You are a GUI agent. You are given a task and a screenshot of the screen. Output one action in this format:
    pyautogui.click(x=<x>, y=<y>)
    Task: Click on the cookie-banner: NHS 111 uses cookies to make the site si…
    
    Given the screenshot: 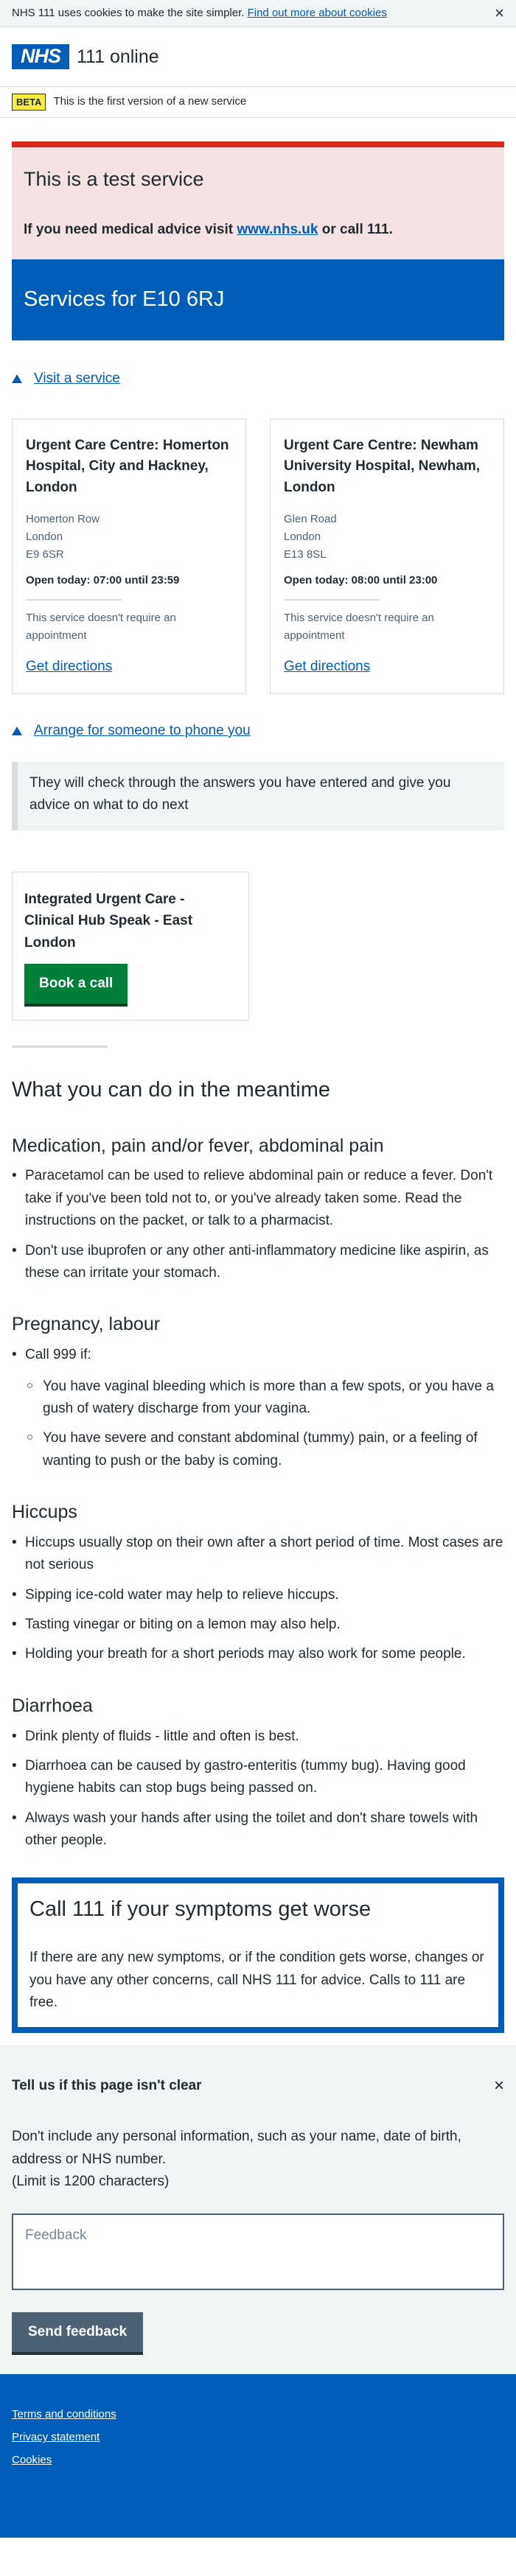 What is the action you would take?
    pyautogui.click(x=258, y=13)
    